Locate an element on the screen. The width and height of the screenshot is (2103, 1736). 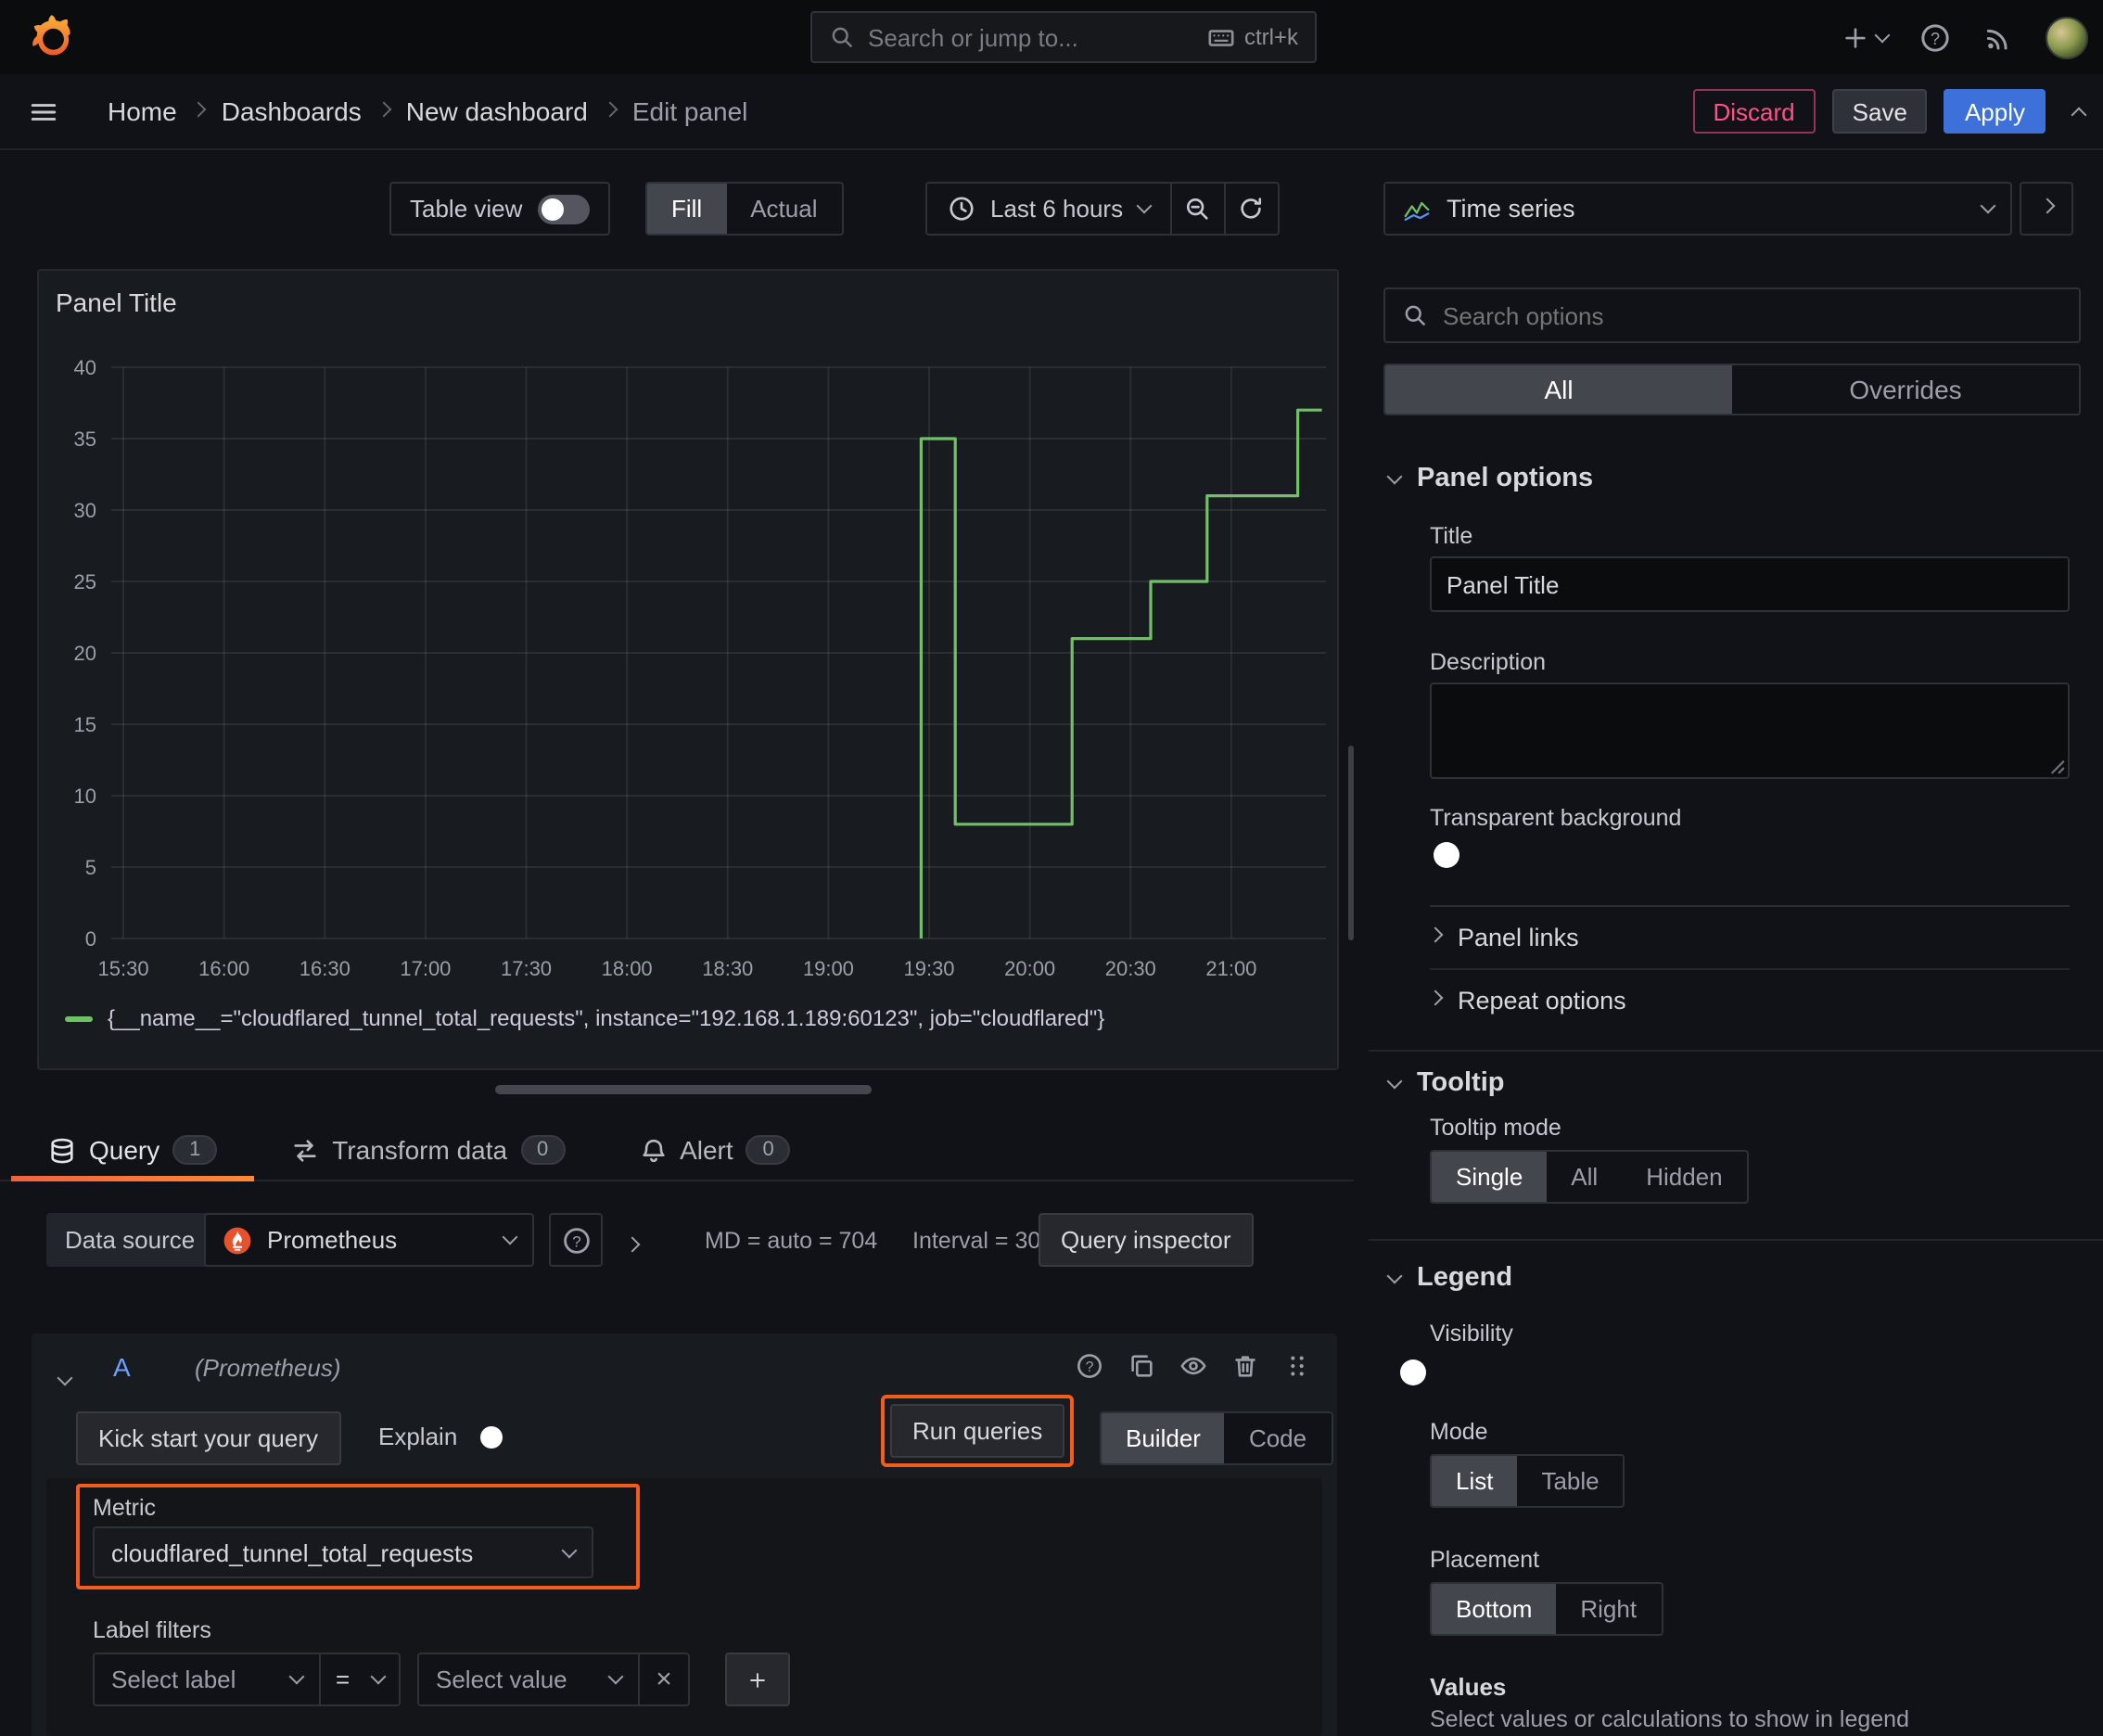
breadcrumb: Home Dashboards New dashboard Edit panel is located at coordinates (427, 111).